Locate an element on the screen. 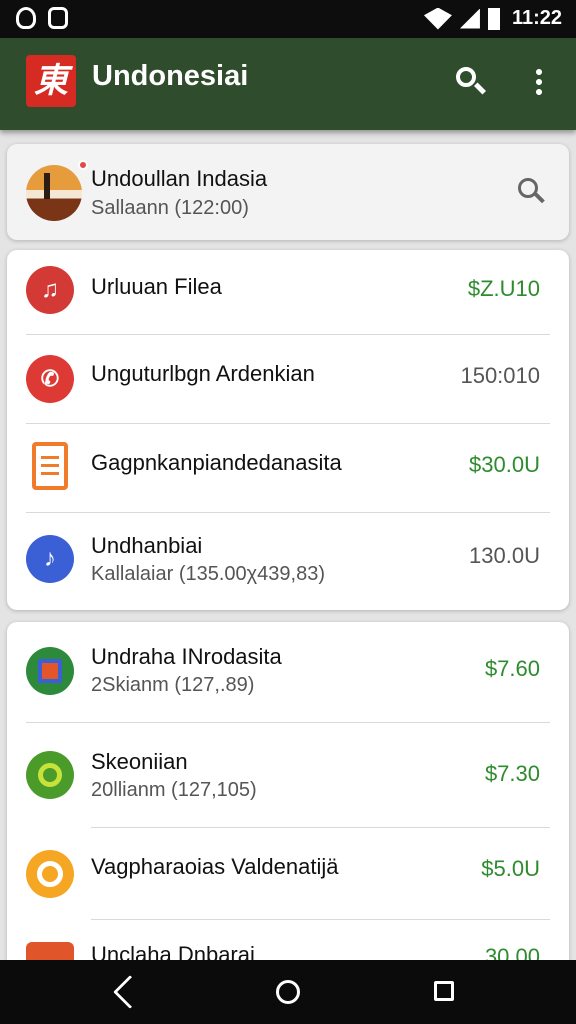 This screenshot has height=1024, width=576. app-bar: 東 Undonesiai is located at coordinates (288, 84).